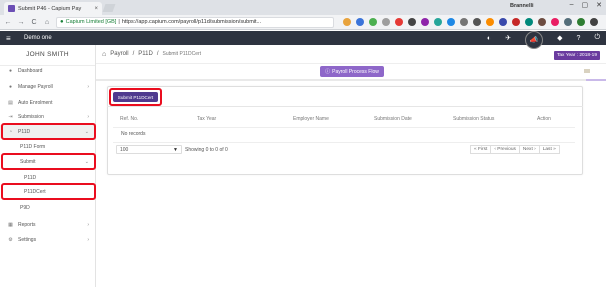 Image resolution: width=606 pixels, height=287 pixels. I want to click on sidebar-item-p11d-form: P11D Form, so click(48, 146).